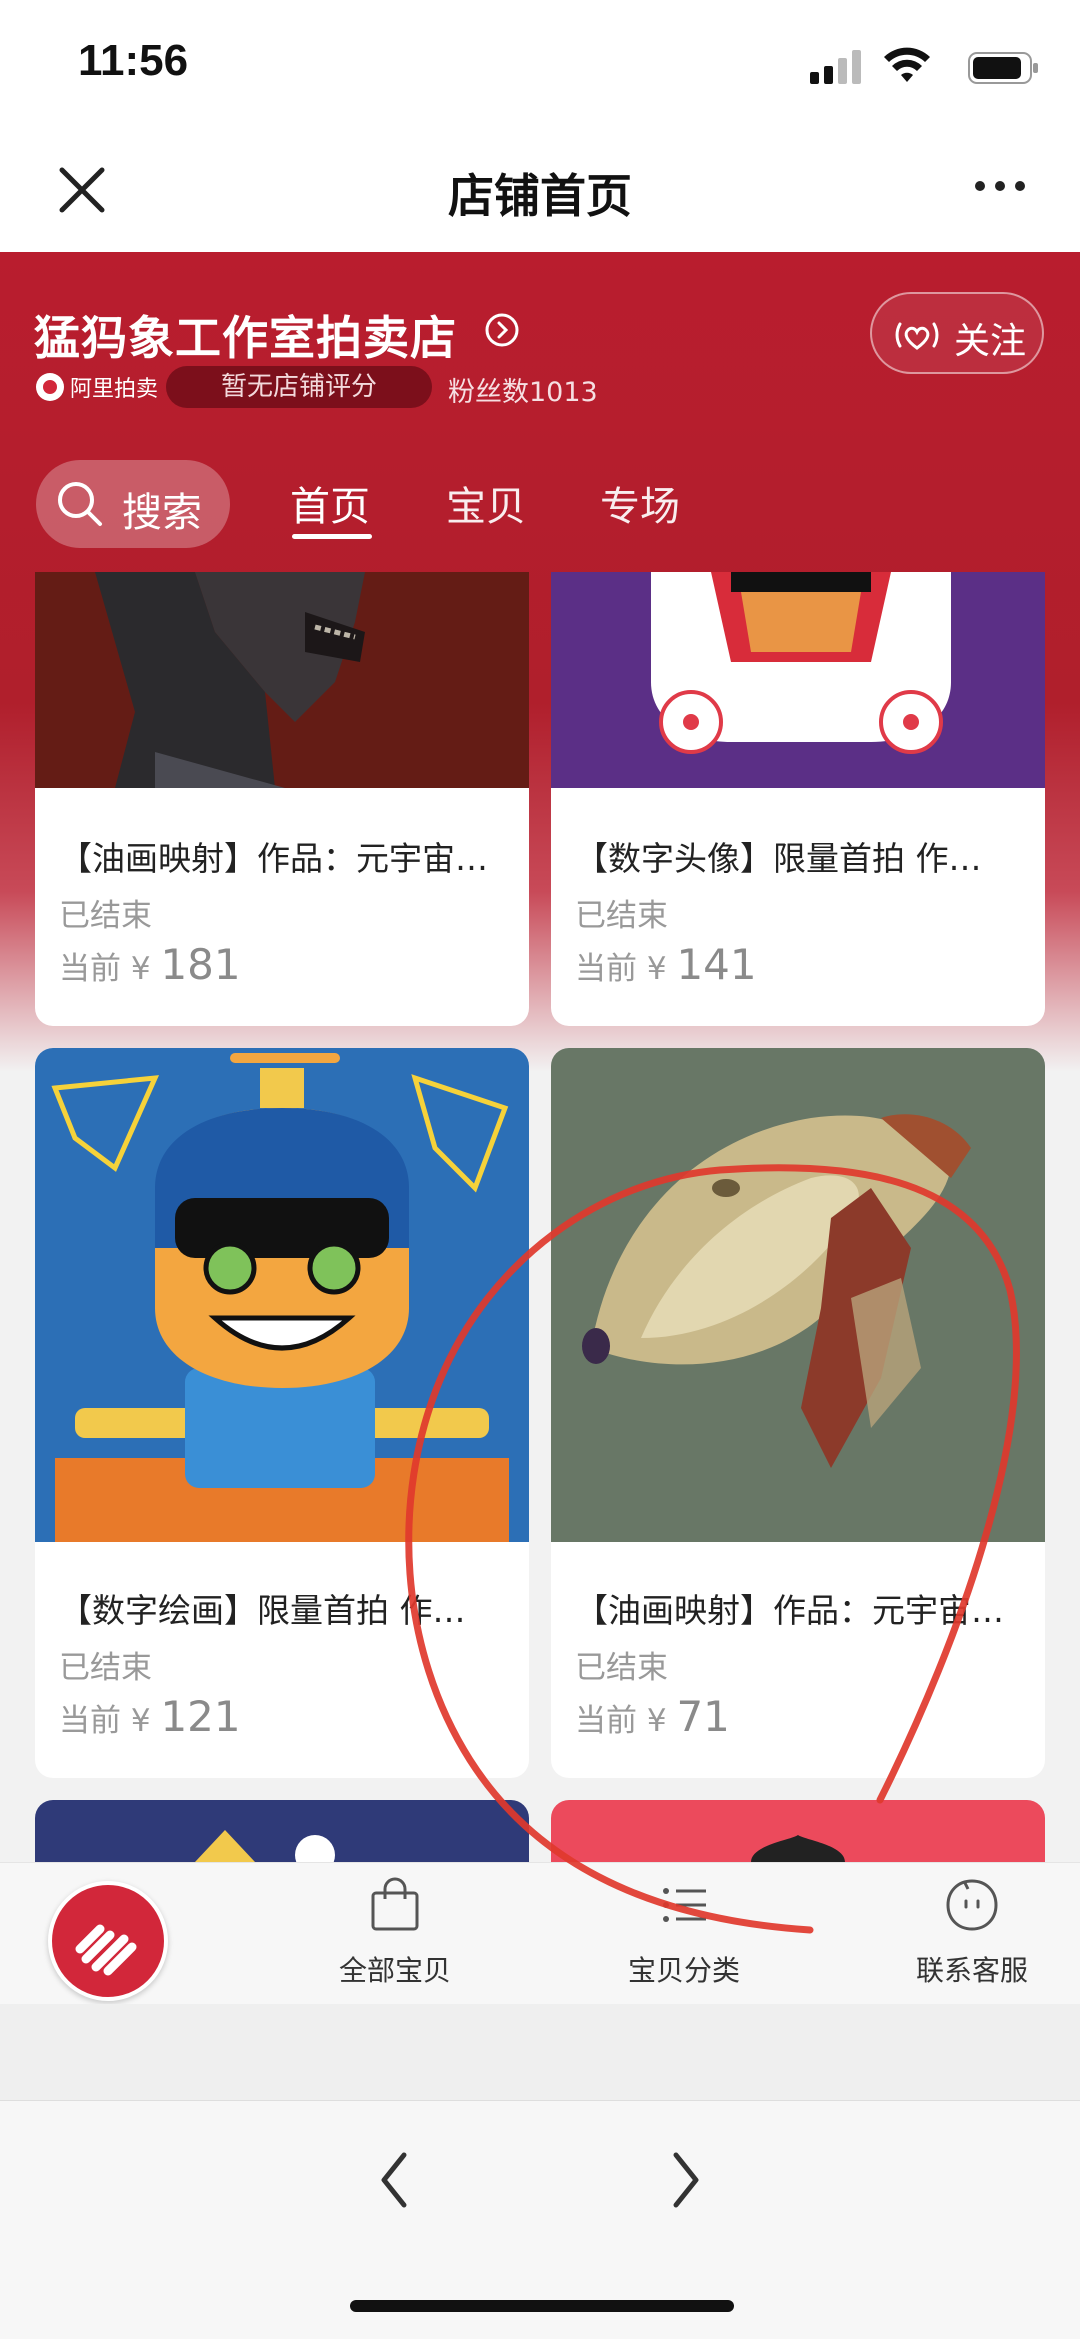 This screenshot has width=1080, height=2339. I want to click on product-card: 【数字头像】限量首拍 作… 已结束 当前 ¥ 141, so click(798, 799).